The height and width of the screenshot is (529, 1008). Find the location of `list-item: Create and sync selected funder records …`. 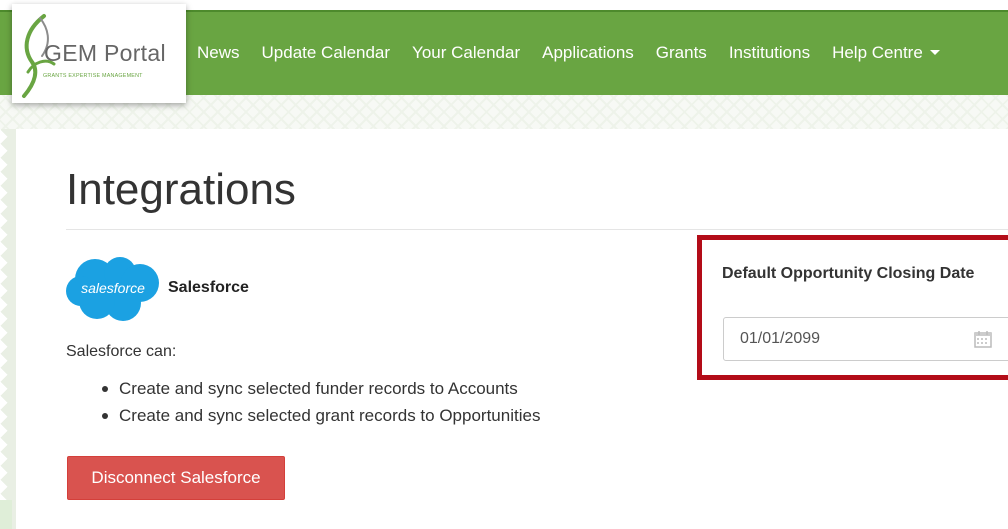

list-item: Create and sync selected funder records … is located at coordinates (303, 392).